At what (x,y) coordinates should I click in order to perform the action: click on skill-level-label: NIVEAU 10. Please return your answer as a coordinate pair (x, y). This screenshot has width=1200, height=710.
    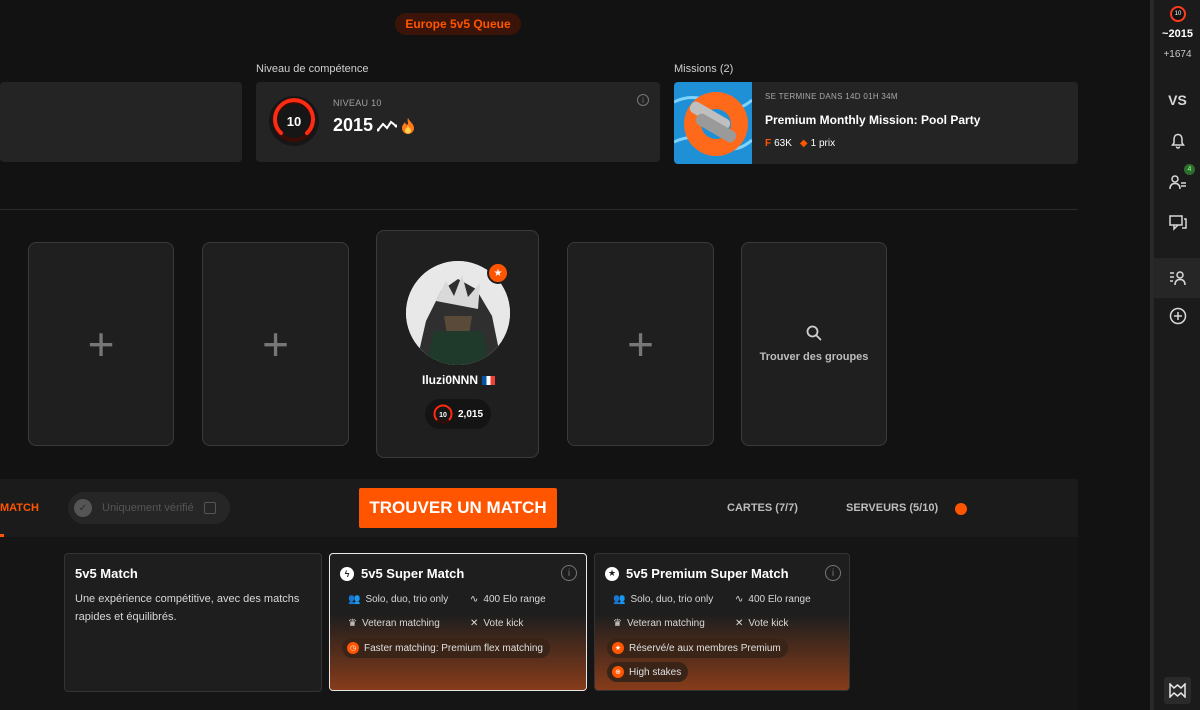
    Looking at the image, I should click on (357, 103).